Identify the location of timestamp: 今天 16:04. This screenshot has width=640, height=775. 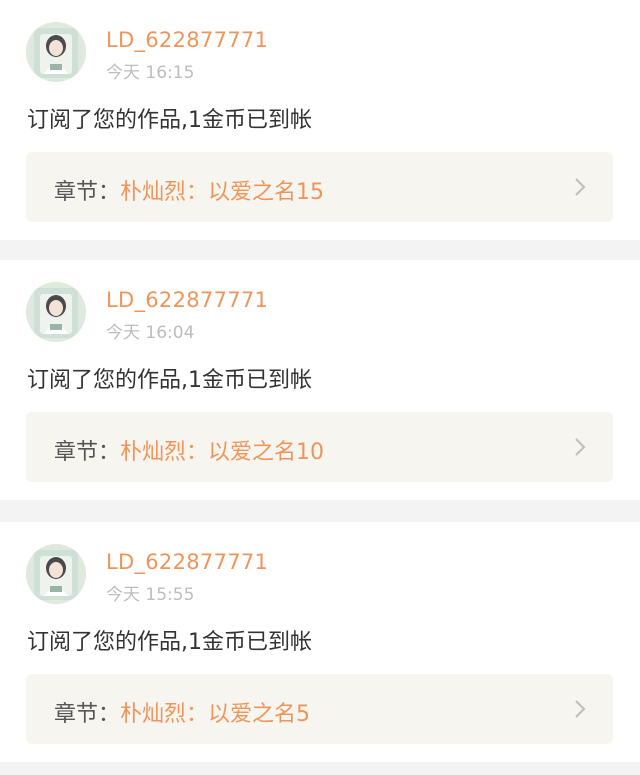
(150, 333).